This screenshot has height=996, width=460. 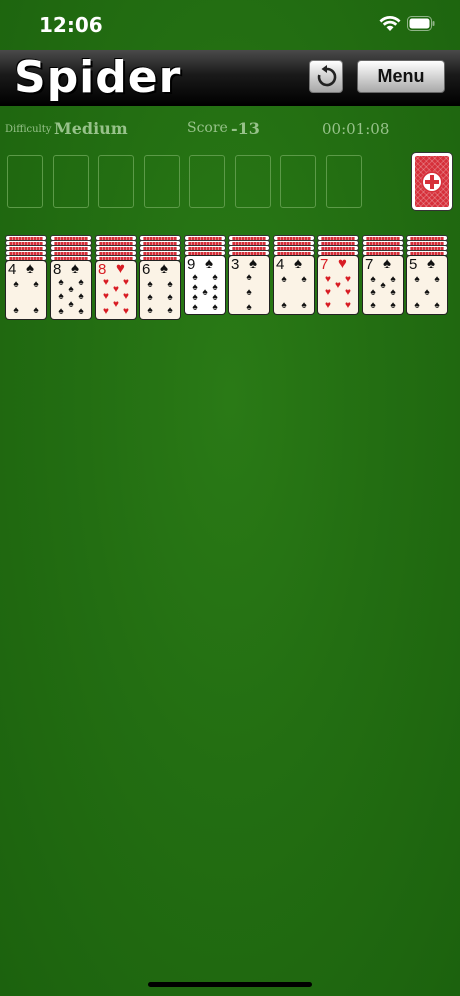 I want to click on face-up-card: 8 ♥ ♥ ♥ ♥ ♥ ♥ ♥ ♥ ♥, so click(x=116, y=290).